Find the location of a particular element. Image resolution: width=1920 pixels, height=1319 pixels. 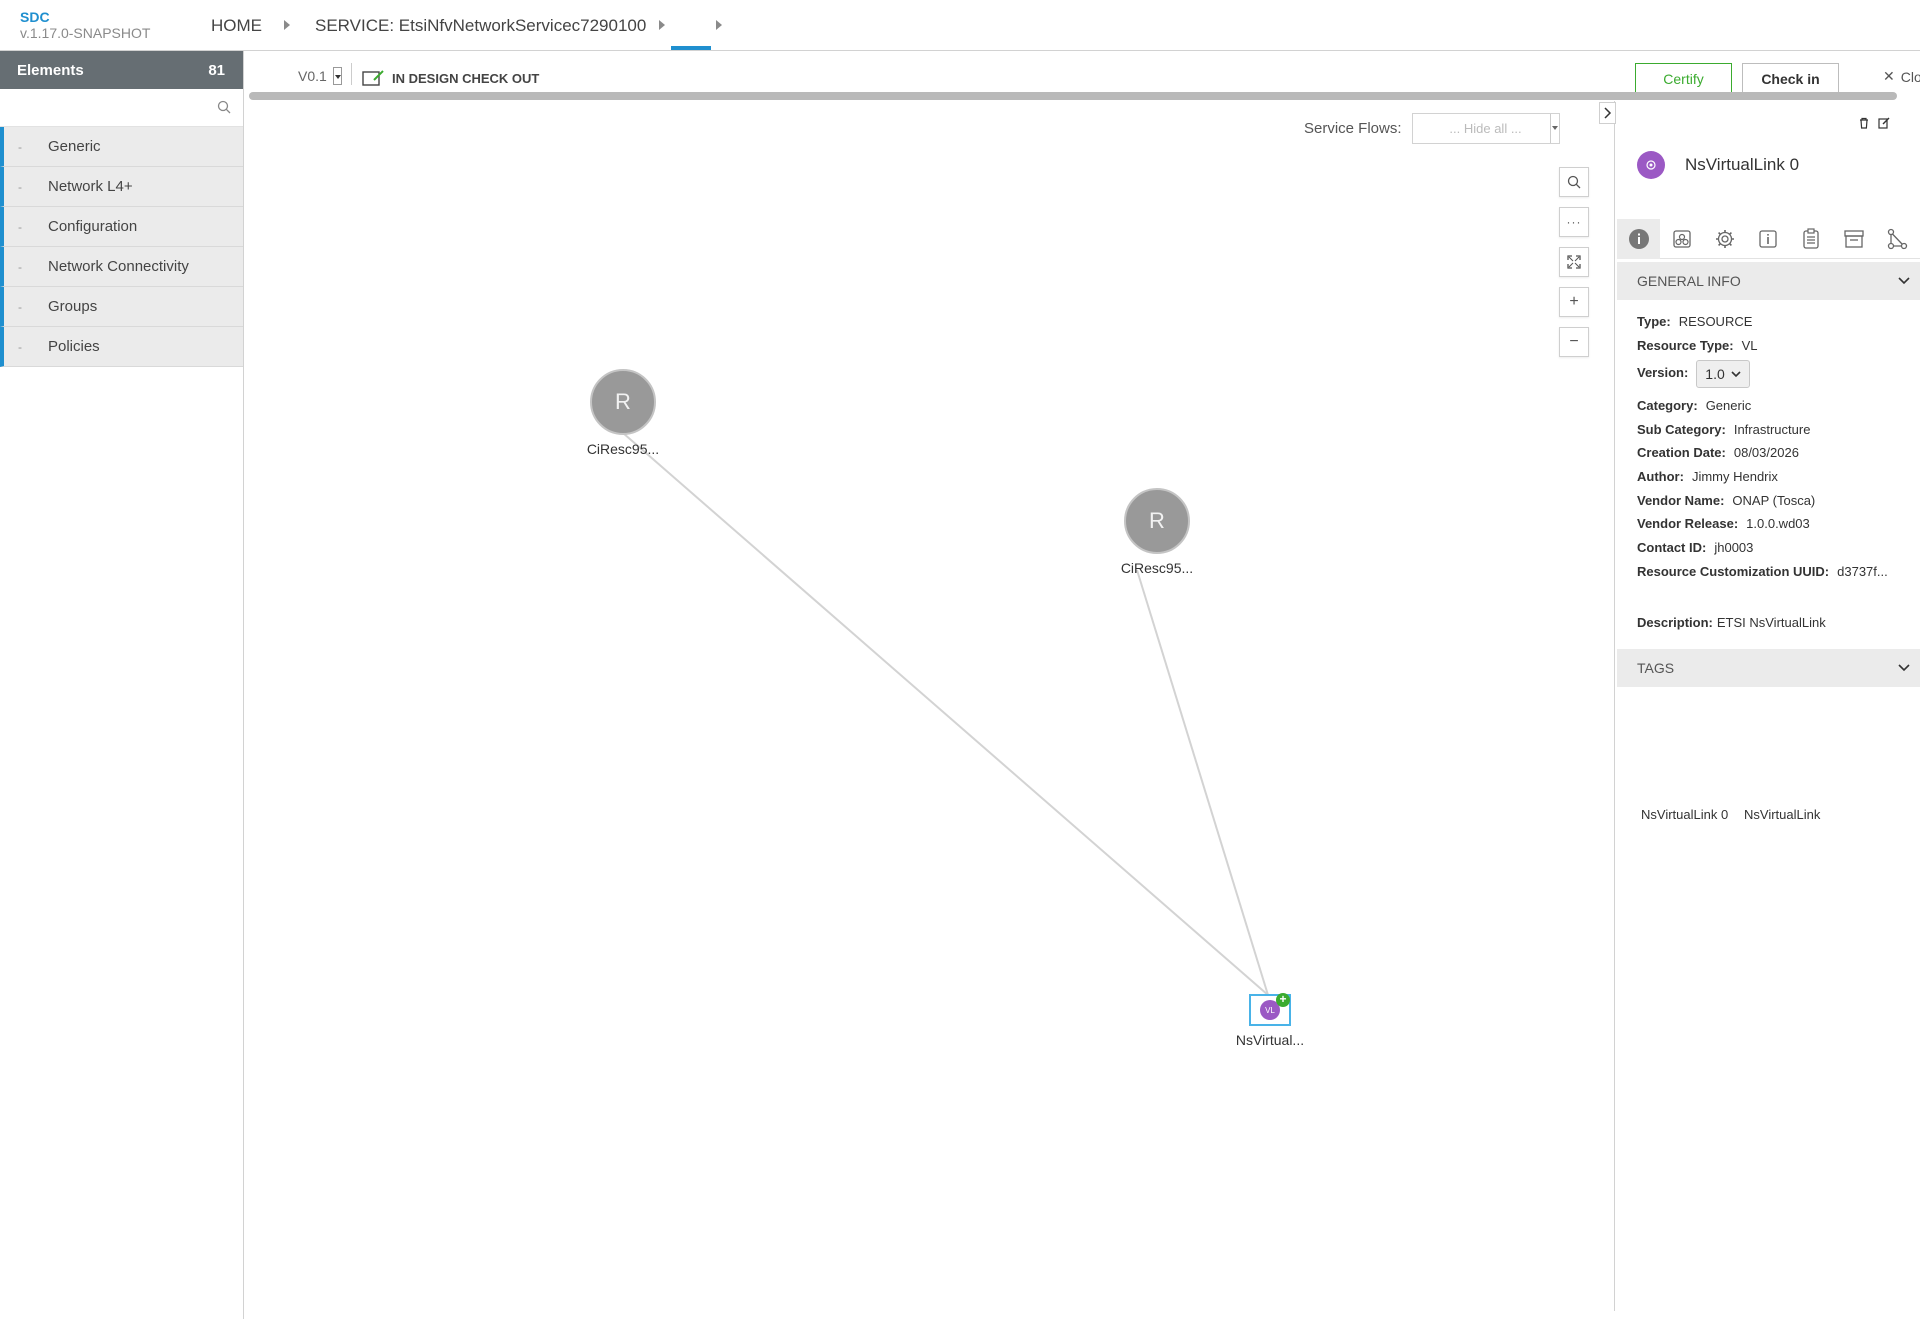

version-select-value: 1.0 is located at coordinates (1715, 374).